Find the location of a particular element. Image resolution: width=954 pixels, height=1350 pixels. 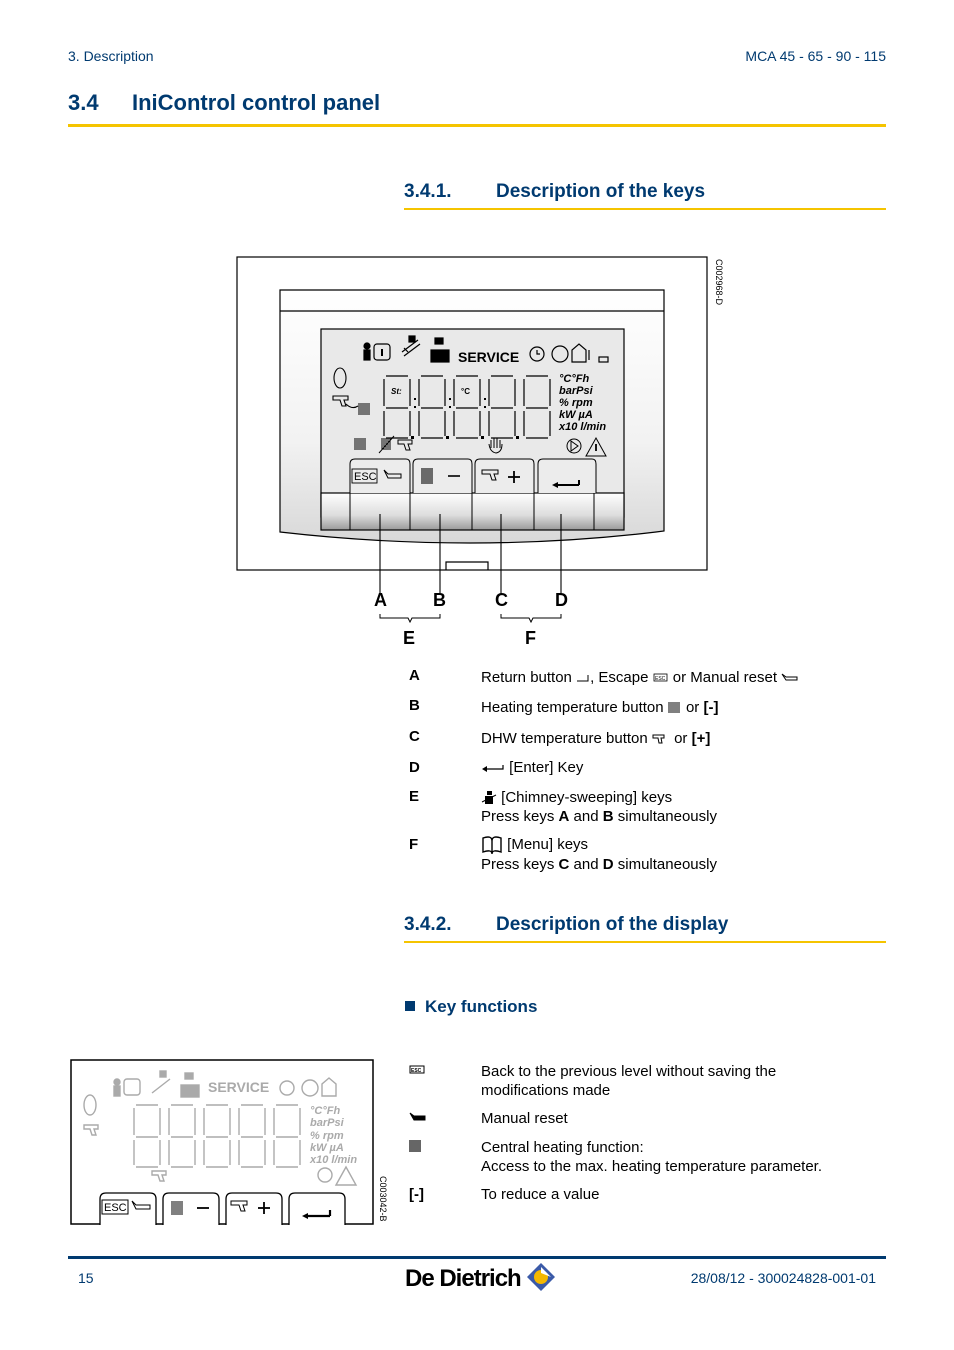

menu-book-icon is located at coordinates (492, 845).